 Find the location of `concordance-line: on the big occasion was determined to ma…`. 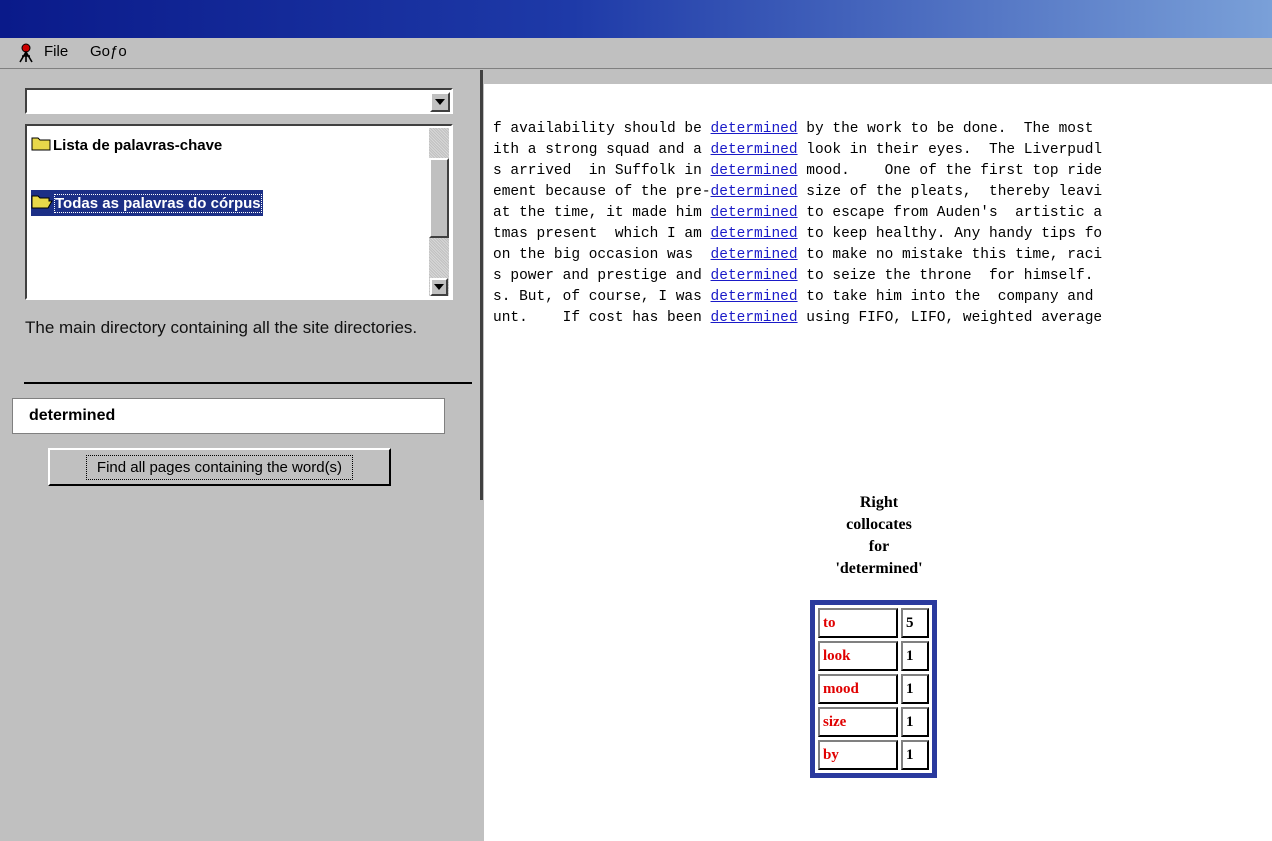

concordance-line: on the big occasion was determined to ma… is located at coordinates (797, 255).